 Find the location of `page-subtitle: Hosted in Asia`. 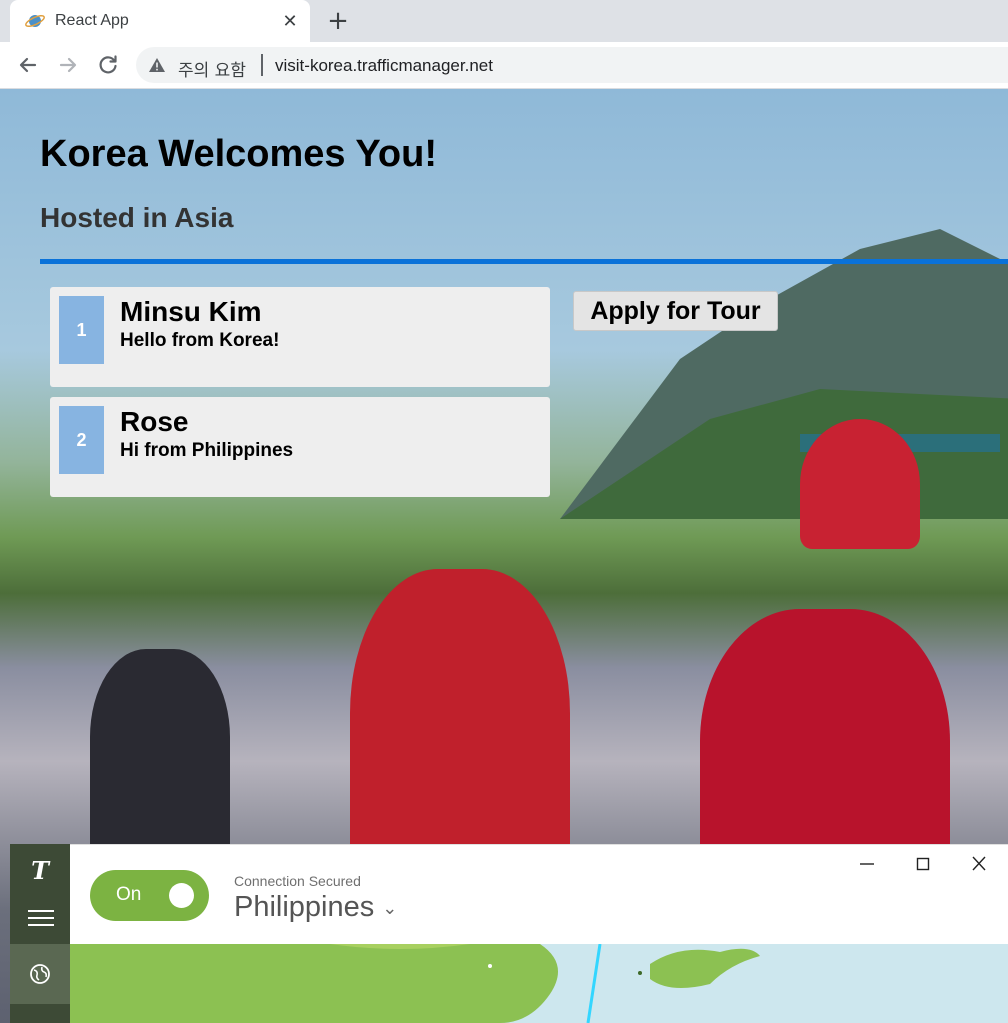

page-subtitle: Hosted in Asia is located at coordinates (137, 217).